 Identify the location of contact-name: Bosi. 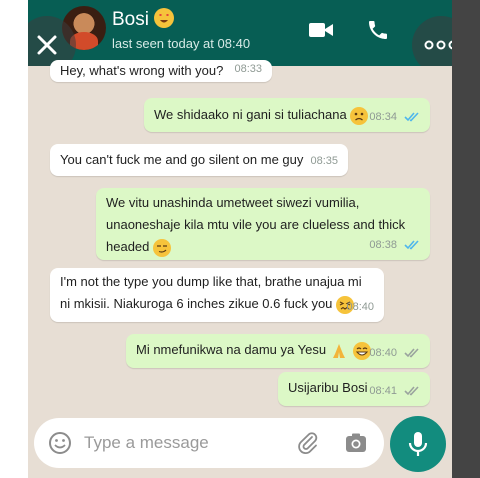
(143, 19).